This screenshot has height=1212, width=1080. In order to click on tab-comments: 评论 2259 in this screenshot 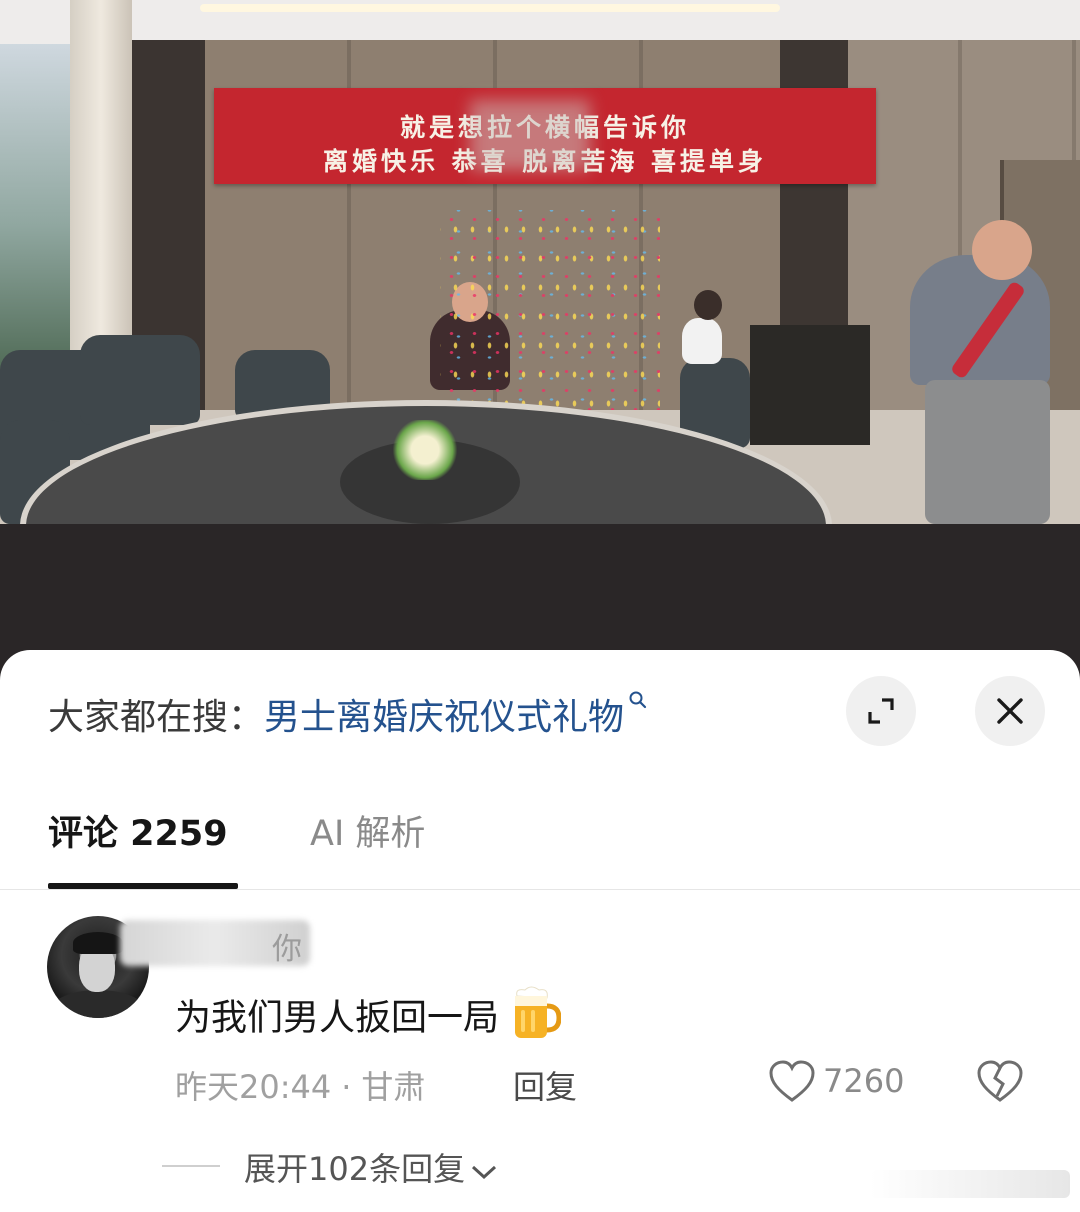, I will do `click(138, 830)`.